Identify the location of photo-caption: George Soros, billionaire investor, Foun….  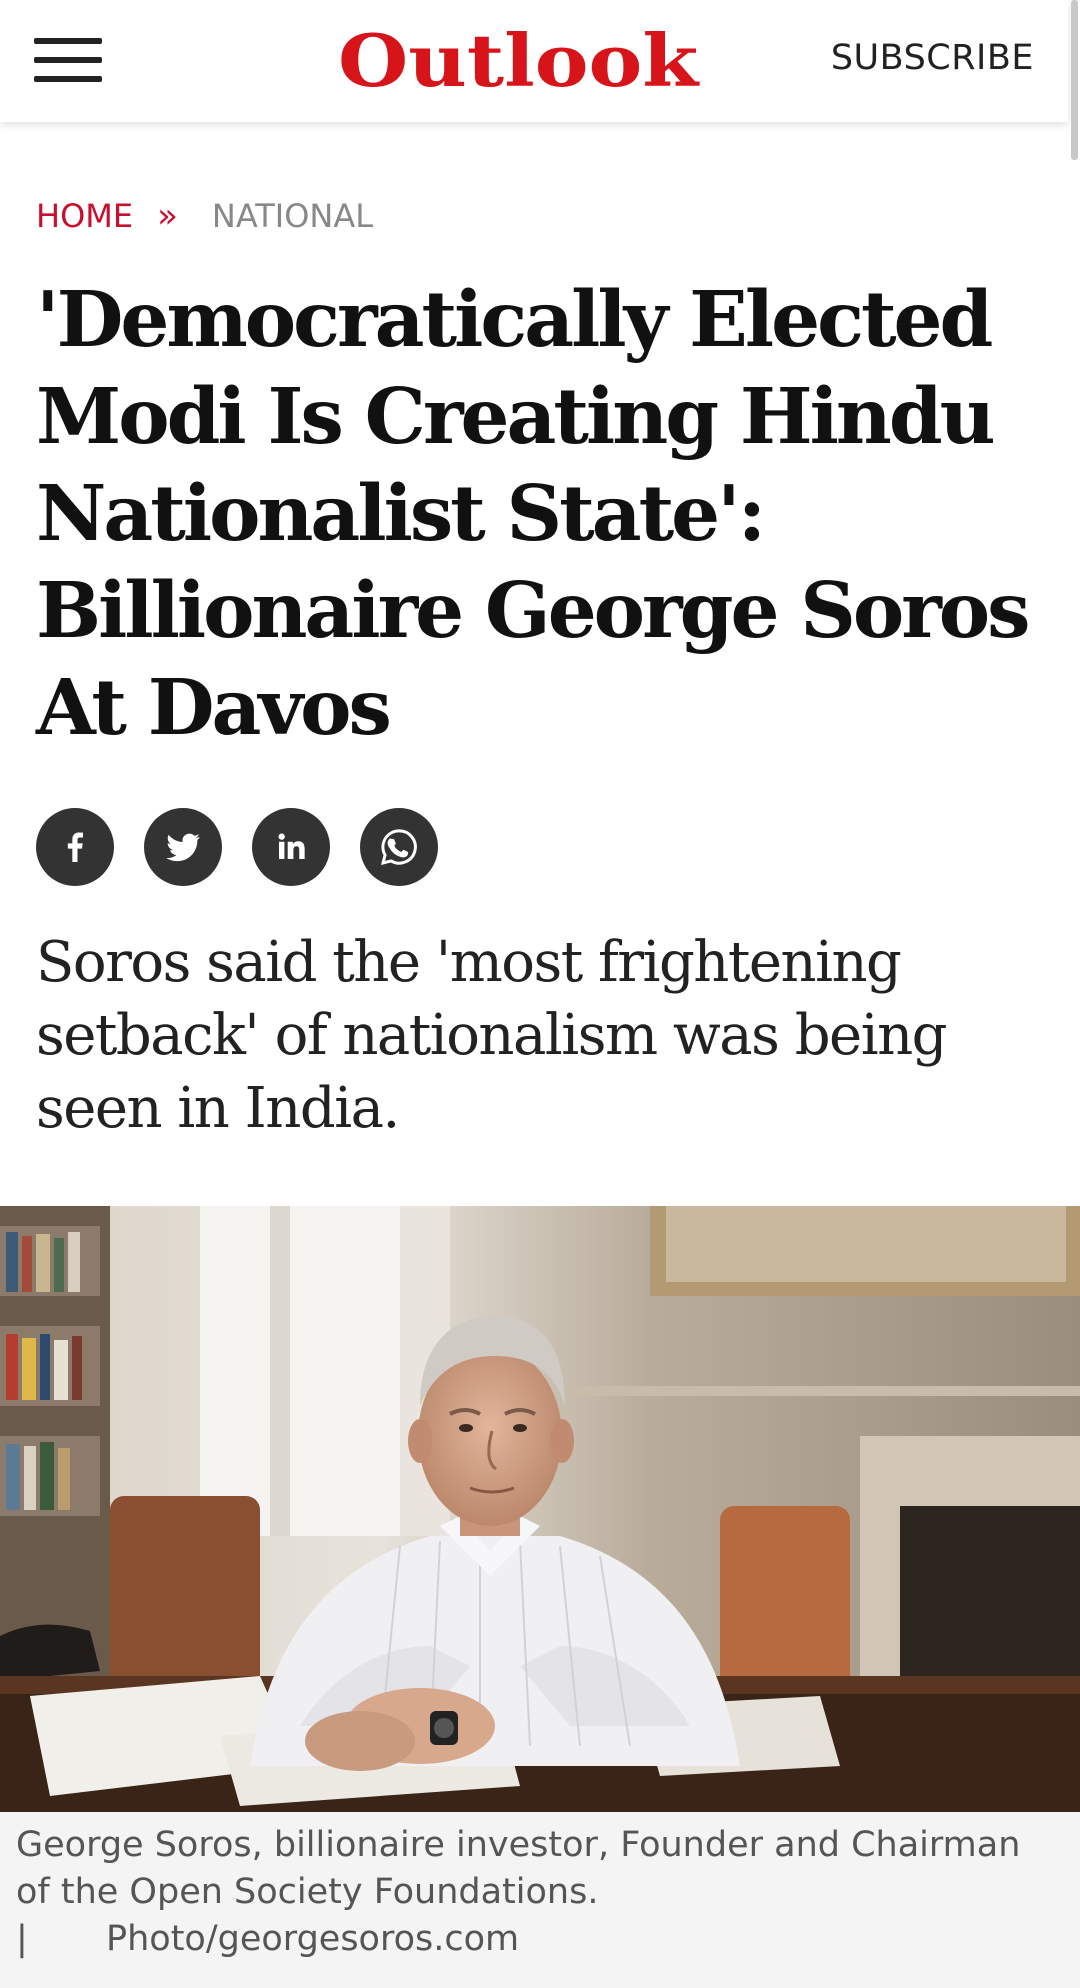
(540, 1900).